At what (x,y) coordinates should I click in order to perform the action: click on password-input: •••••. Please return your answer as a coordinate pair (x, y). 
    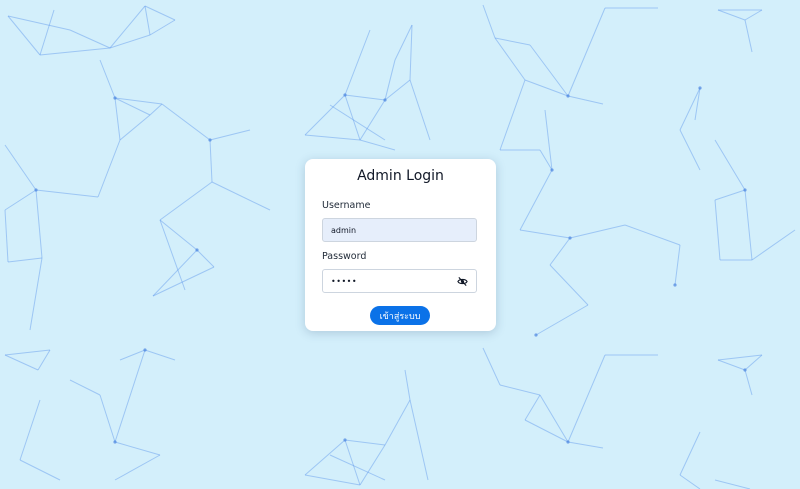
    Looking at the image, I should click on (399, 281).